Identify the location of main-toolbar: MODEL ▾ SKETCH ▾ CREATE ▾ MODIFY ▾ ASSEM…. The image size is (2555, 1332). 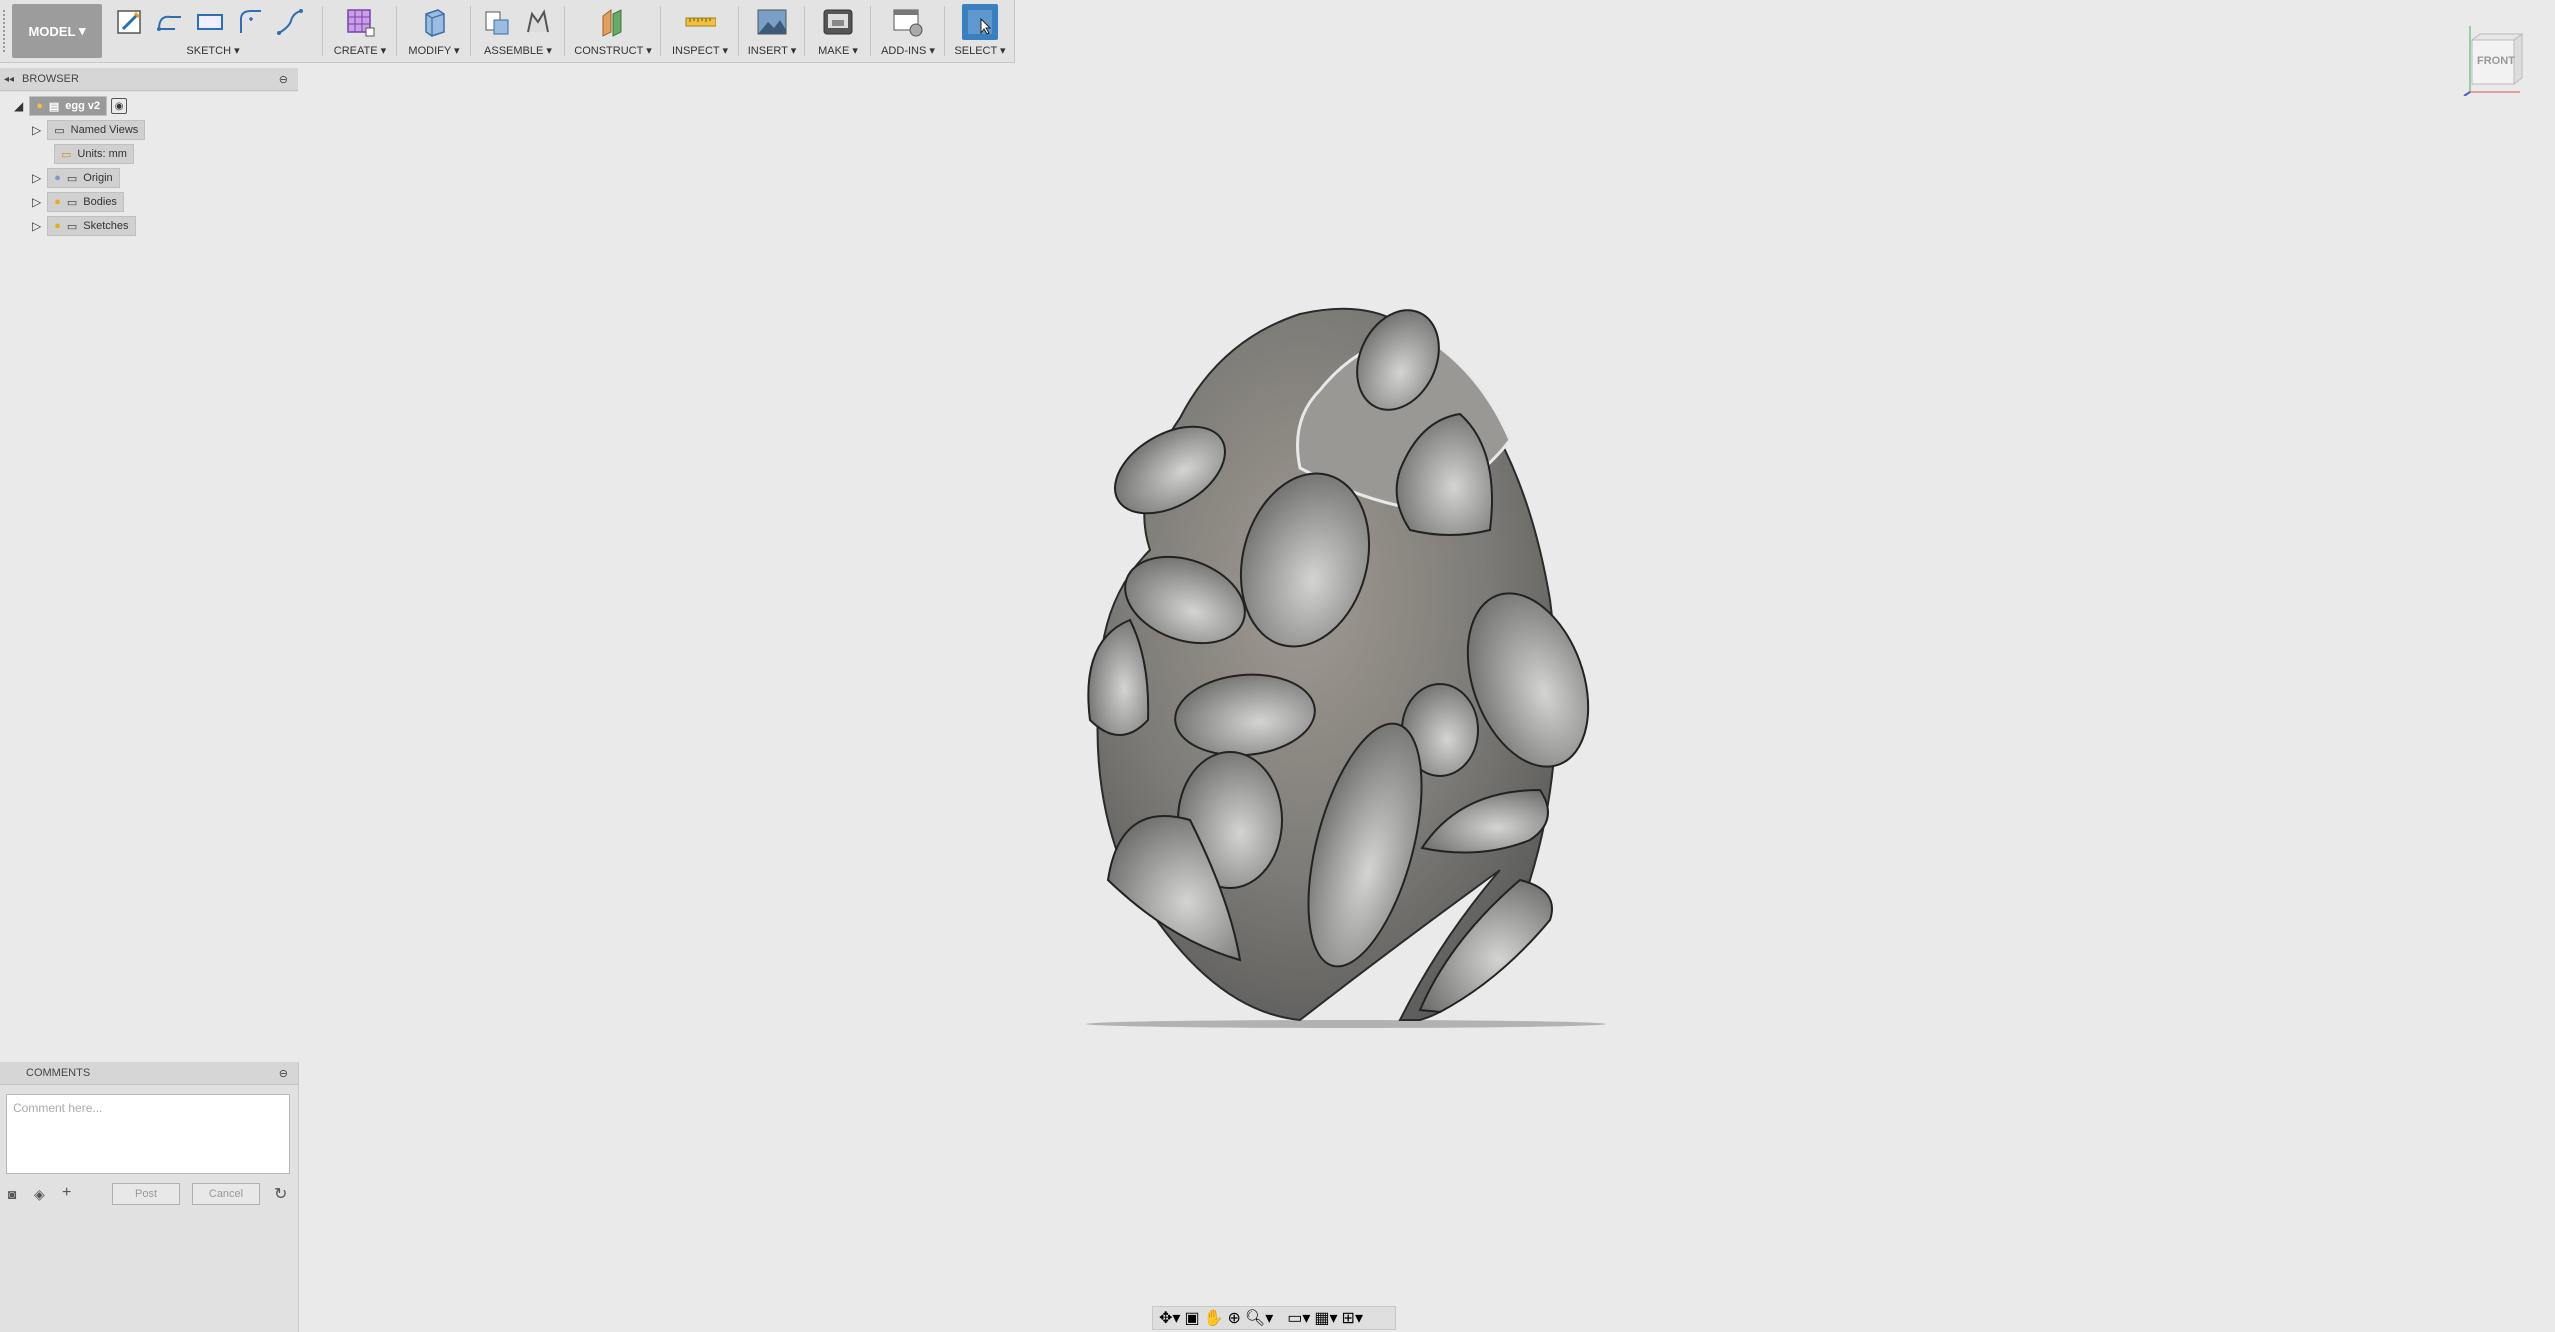
(507, 31).